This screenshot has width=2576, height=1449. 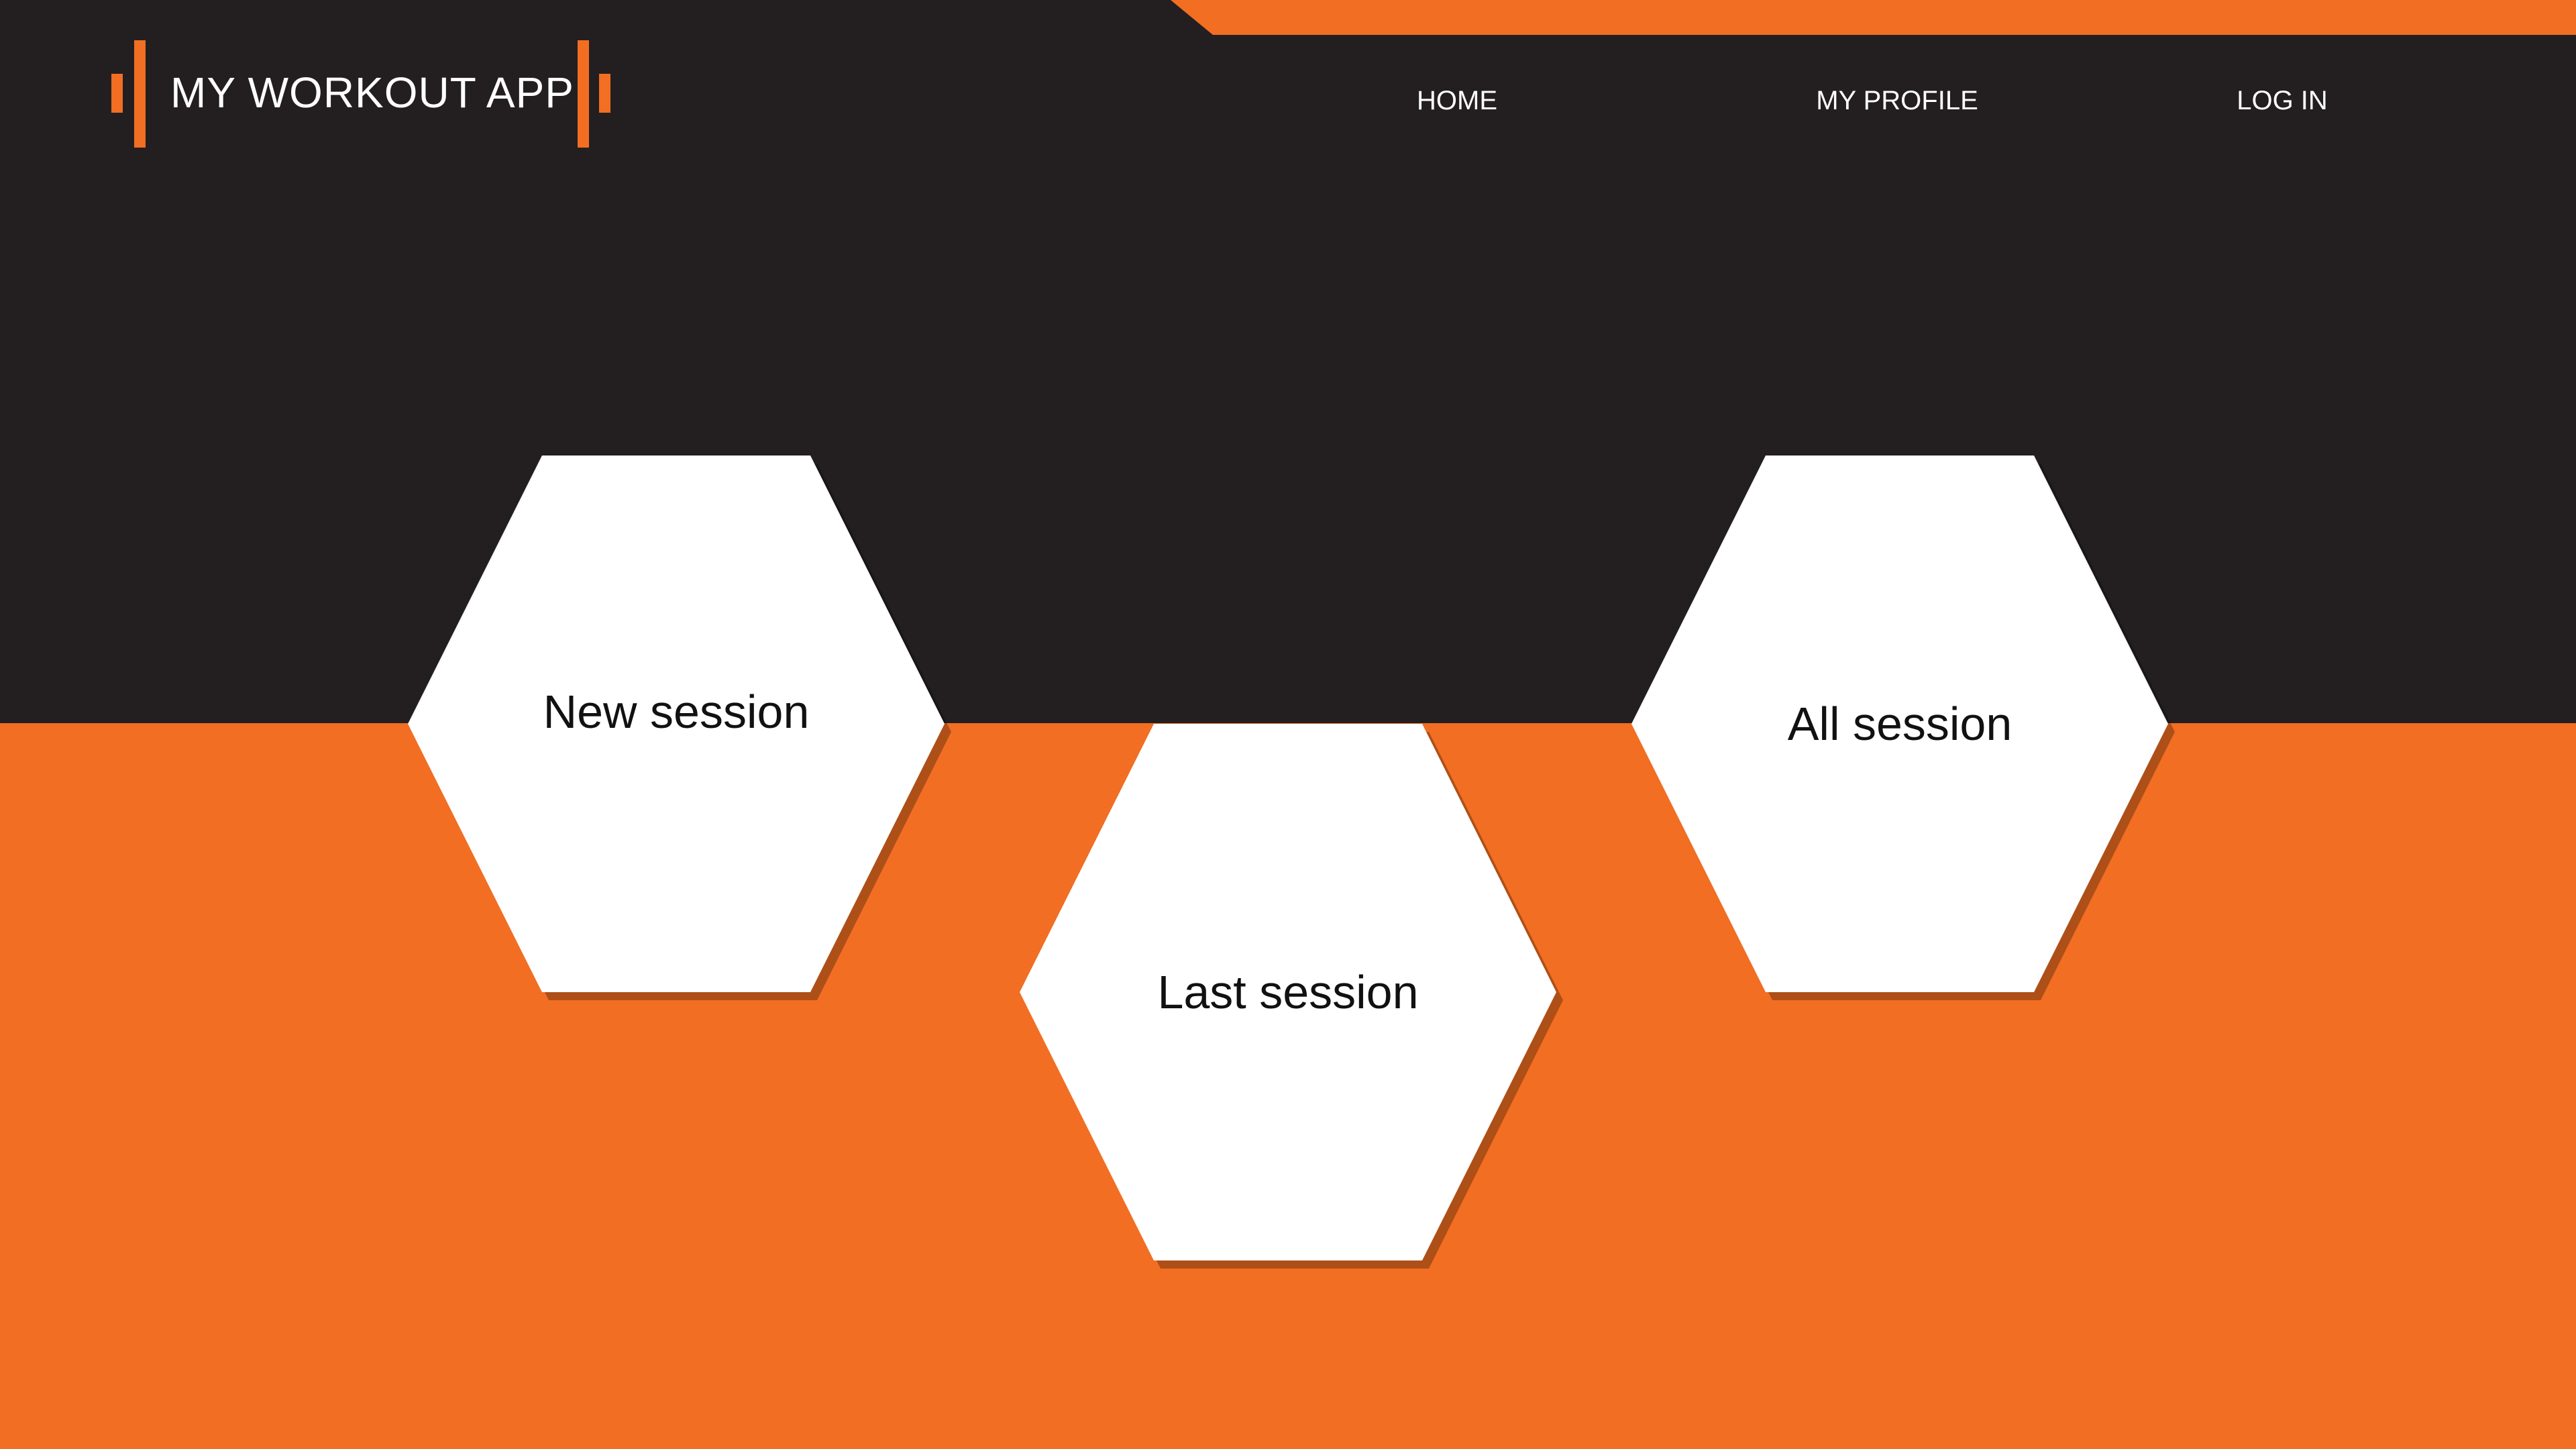 I want to click on last-session-tile: Last session, so click(x=1291, y=996).